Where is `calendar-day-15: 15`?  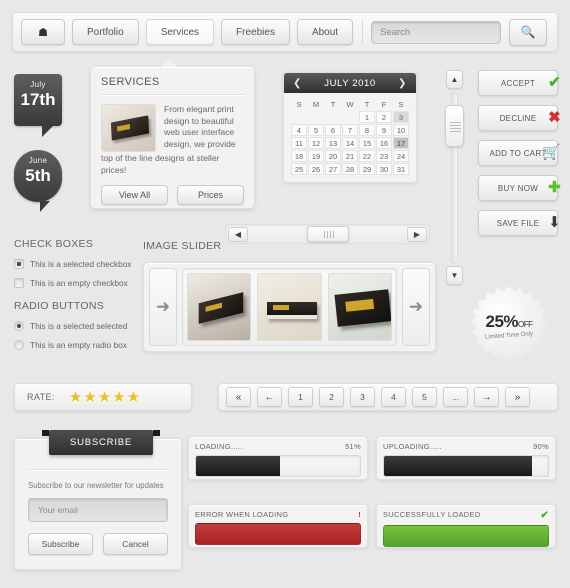 calendar-day-15: 15 is located at coordinates (367, 143).